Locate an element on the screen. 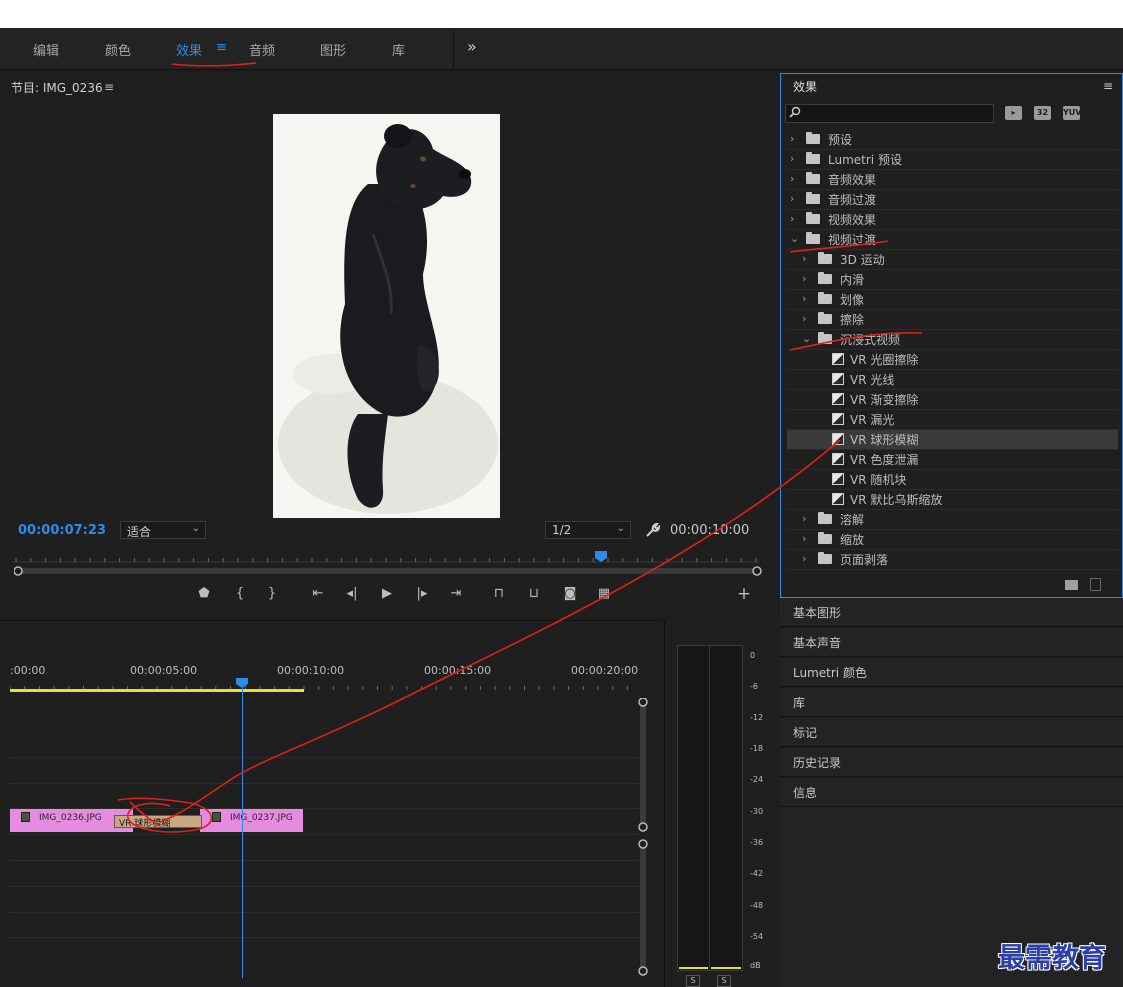 The height and width of the screenshot is (987, 1123). tab-color: 颜色 is located at coordinates (118, 49).